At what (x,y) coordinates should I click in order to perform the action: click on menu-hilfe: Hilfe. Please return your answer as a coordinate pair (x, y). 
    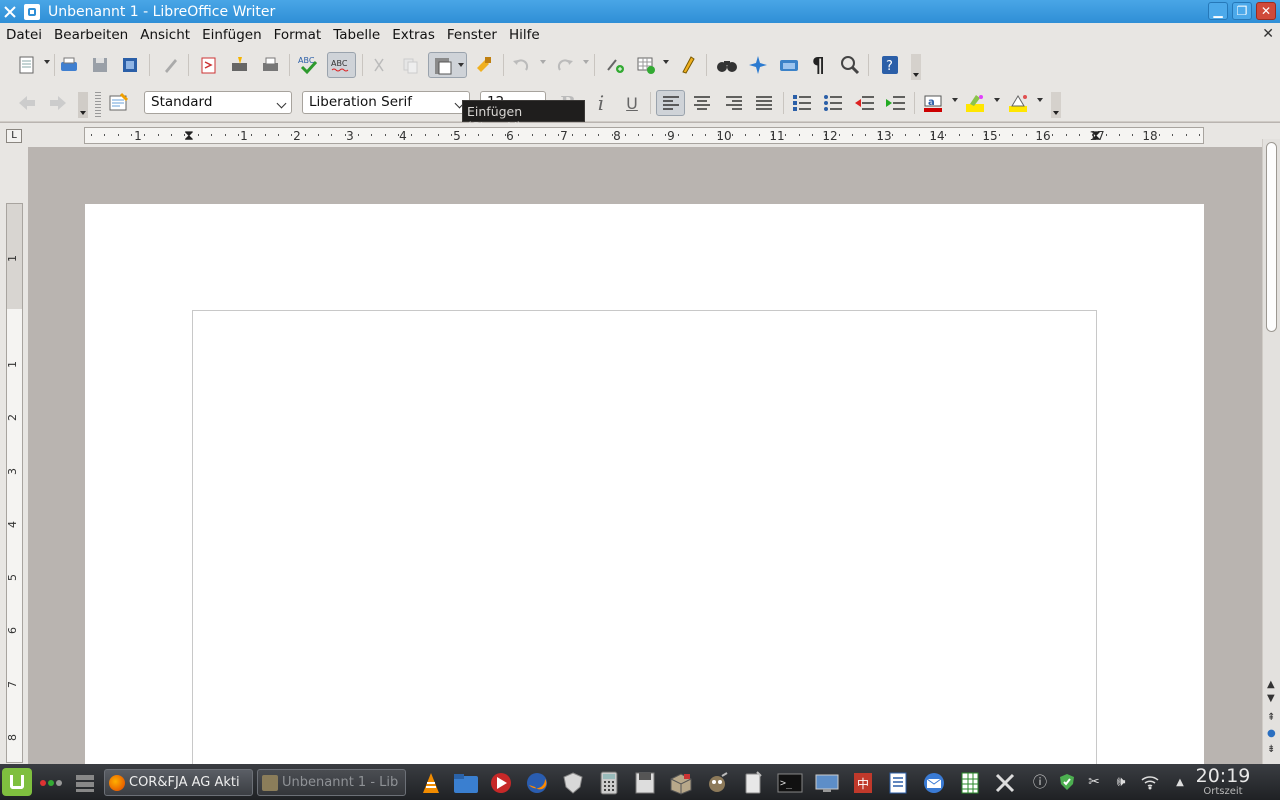
    Looking at the image, I should click on (524, 35).